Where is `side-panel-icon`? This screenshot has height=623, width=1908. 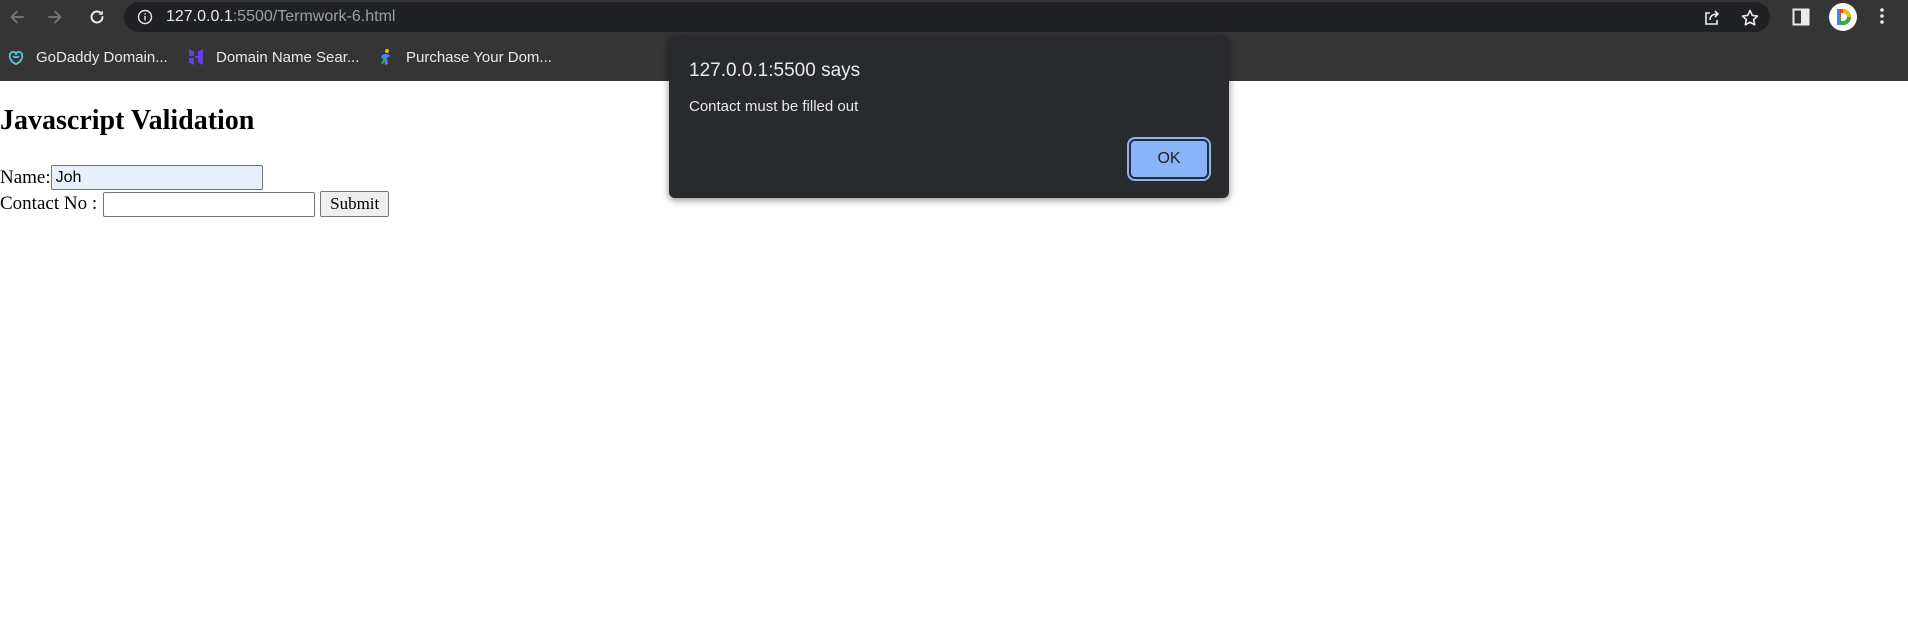
side-panel-icon is located at coordinates (1801, 17).